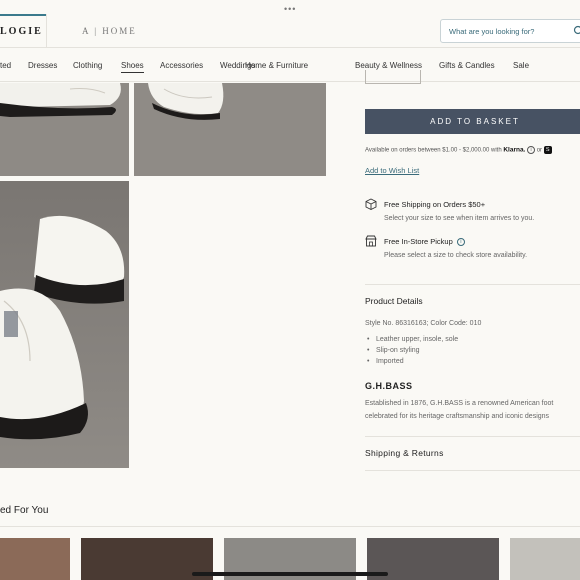 Image resolution: width=580 pixels, height=580 pixels. What do you see at coordinates (423, 323) in the screenshot?
I see `style-number: Style No. 86316163; Color Code: 010` at bounding box center [423, 323].